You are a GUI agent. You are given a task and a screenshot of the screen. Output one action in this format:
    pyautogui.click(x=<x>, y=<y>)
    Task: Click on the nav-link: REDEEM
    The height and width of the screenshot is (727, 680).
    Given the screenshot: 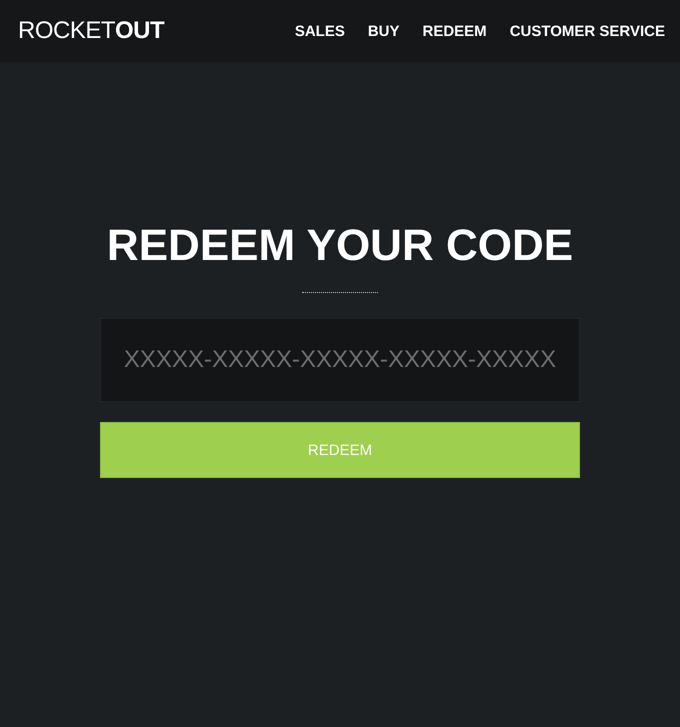 What is the action you would take?
    pyautogui.click(x=454, y=31)
    